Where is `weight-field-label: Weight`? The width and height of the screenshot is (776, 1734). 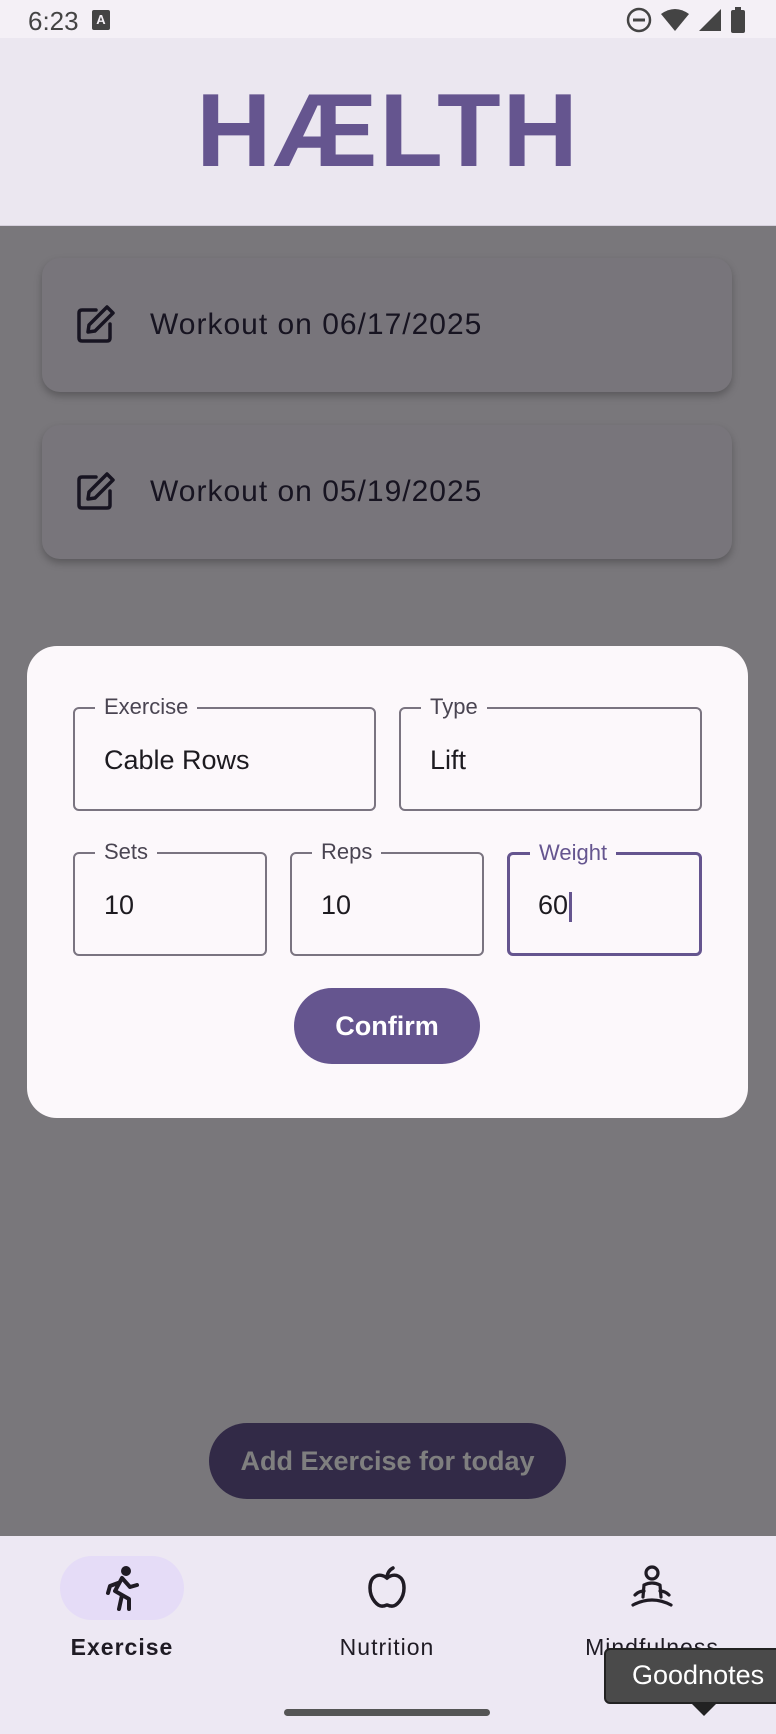 weight-field-label: Weight is located at coordinates (573, 853).